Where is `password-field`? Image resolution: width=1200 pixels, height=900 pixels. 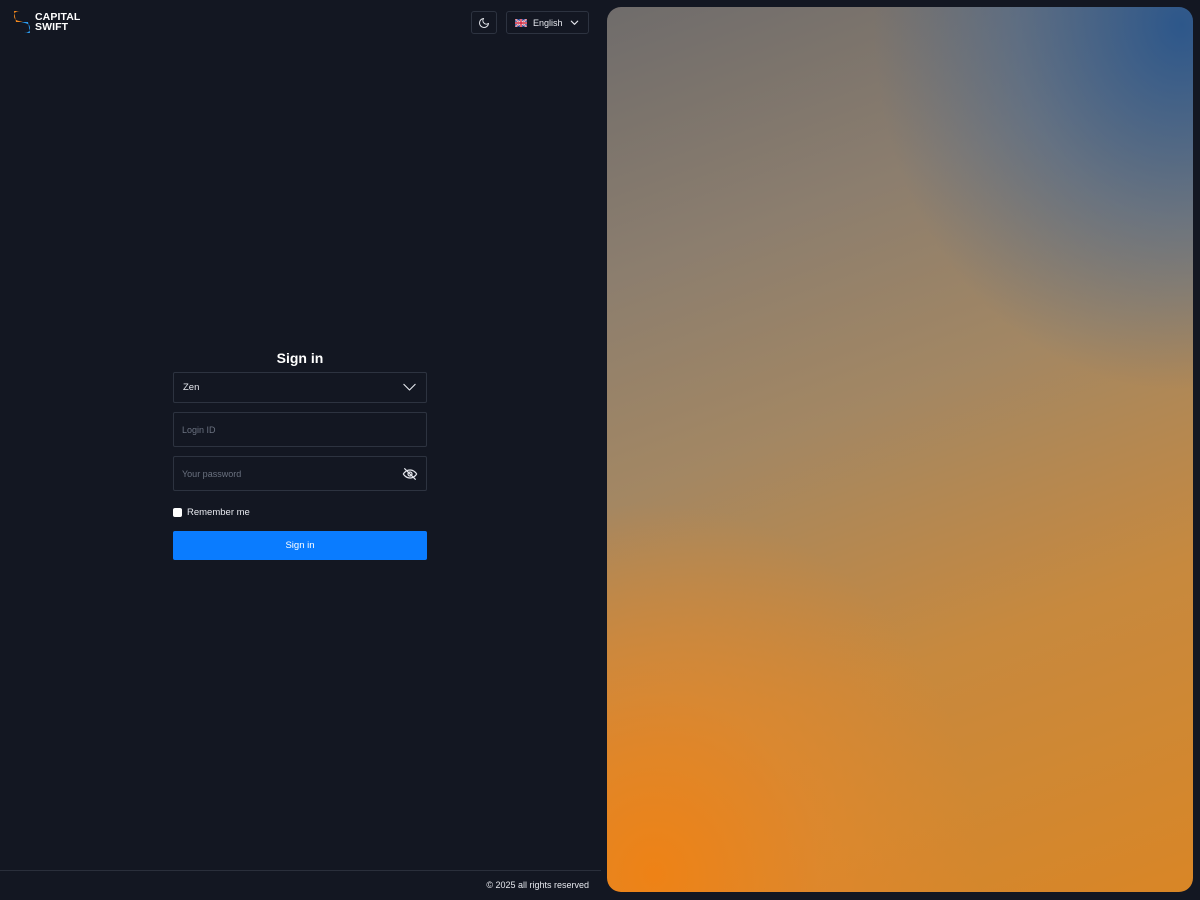
password-field is located at coordinates (300, 473).